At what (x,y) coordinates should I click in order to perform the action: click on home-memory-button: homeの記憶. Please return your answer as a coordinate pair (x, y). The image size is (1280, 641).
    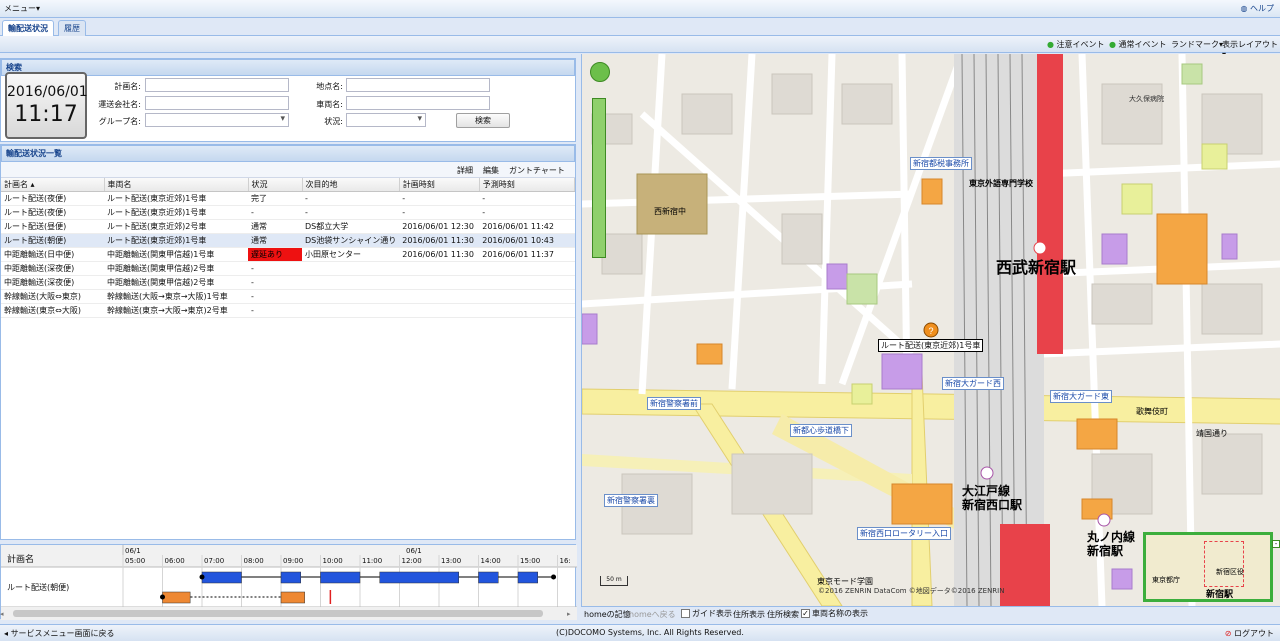
    Looking at the image, I should click on (607, 614).